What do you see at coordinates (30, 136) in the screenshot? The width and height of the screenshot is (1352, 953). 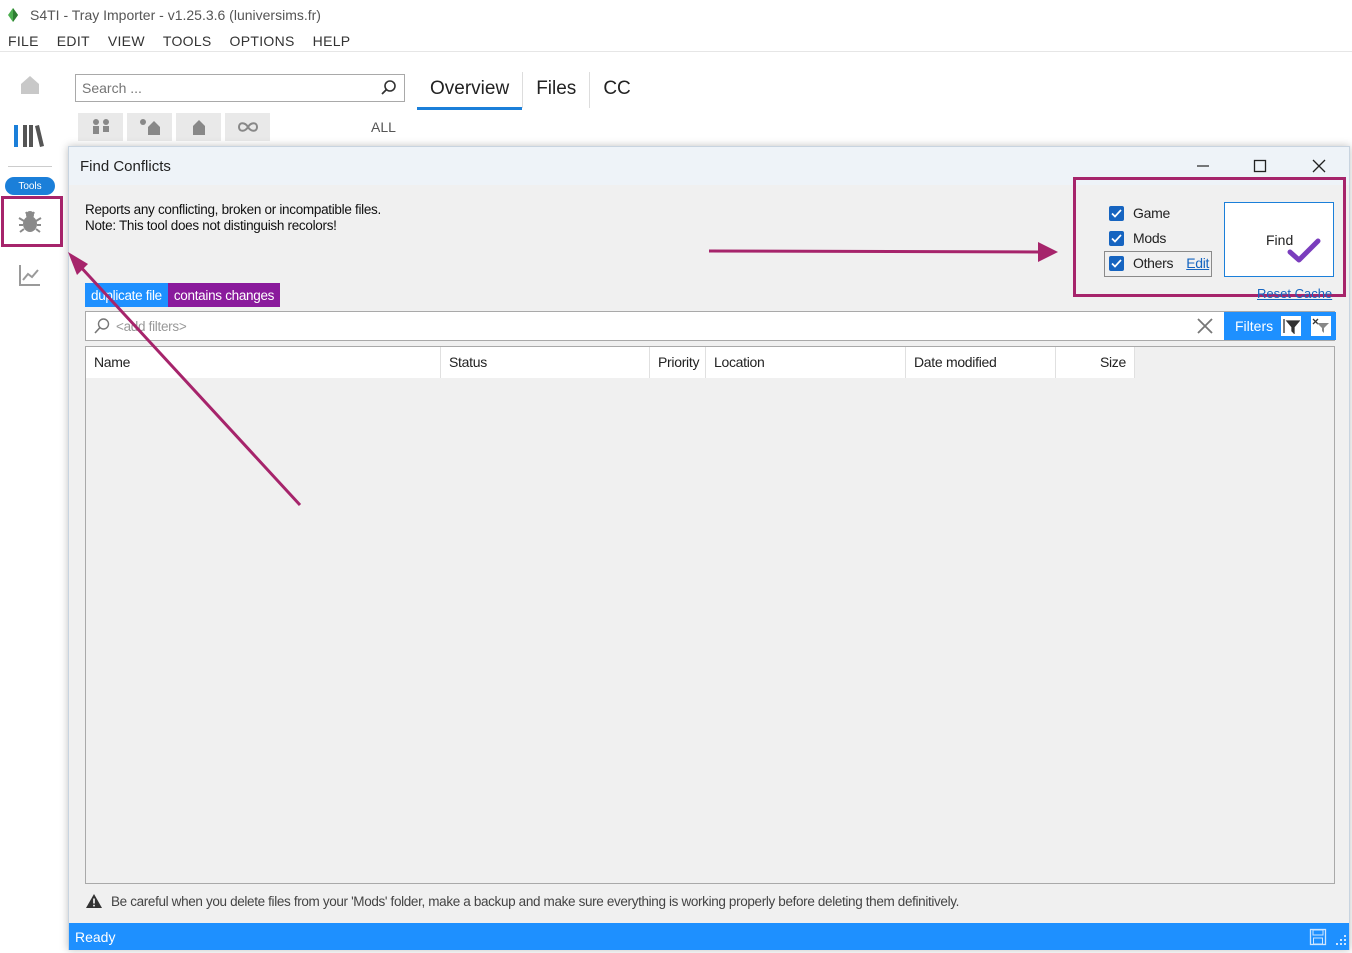 I see `library-icon` at bounding box center [30, 136].